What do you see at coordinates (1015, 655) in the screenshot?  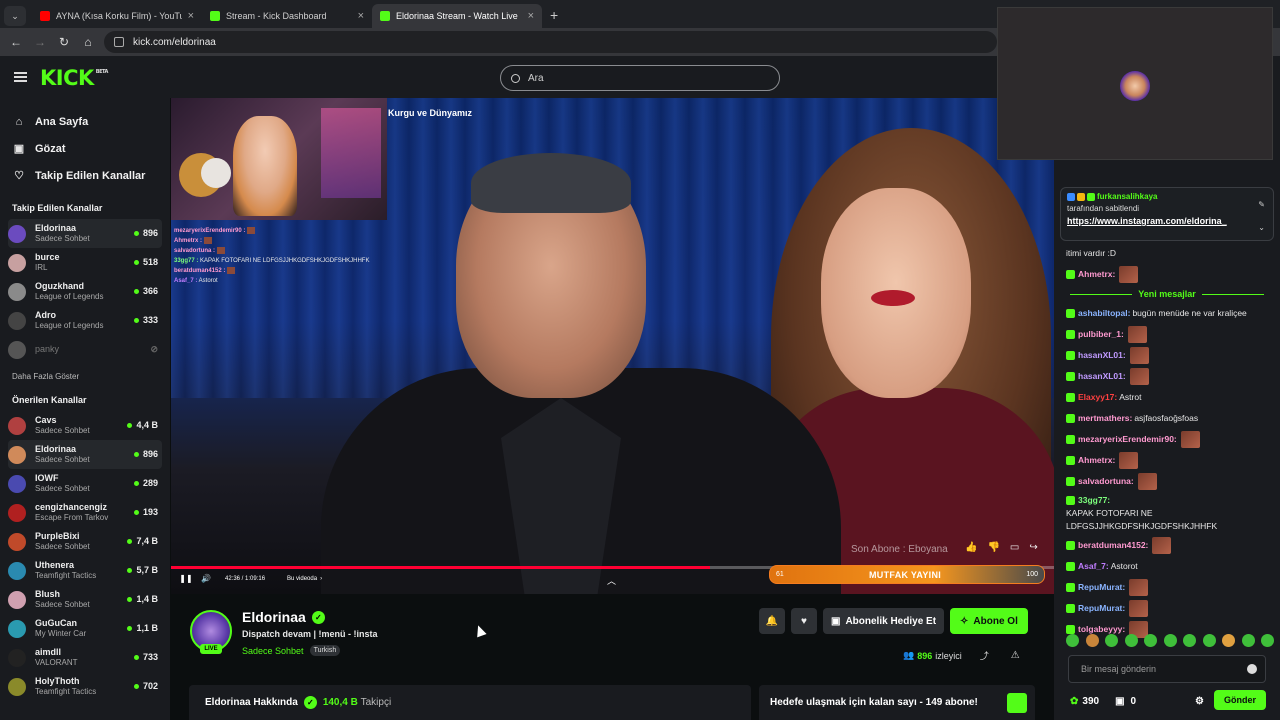 I see `report-icon: ⚠` at bounding box center [1015, 655].